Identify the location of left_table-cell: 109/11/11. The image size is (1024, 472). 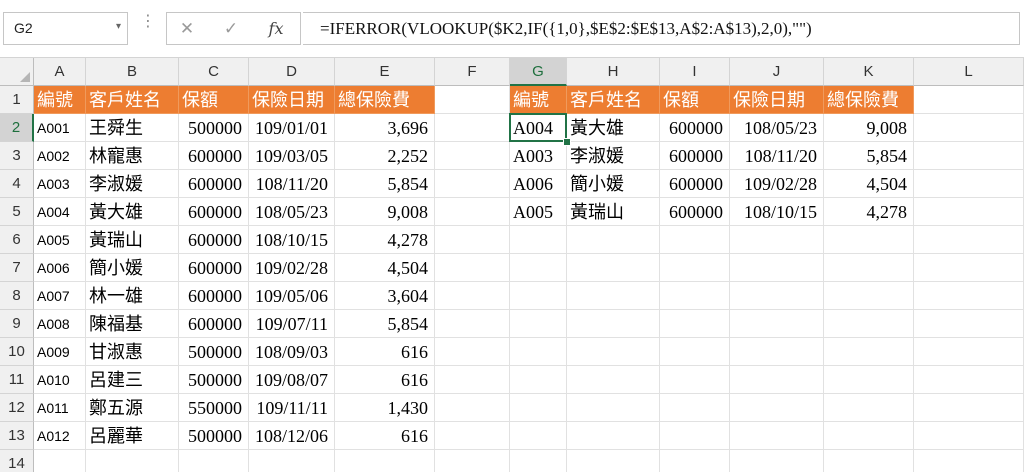
(292, 408).